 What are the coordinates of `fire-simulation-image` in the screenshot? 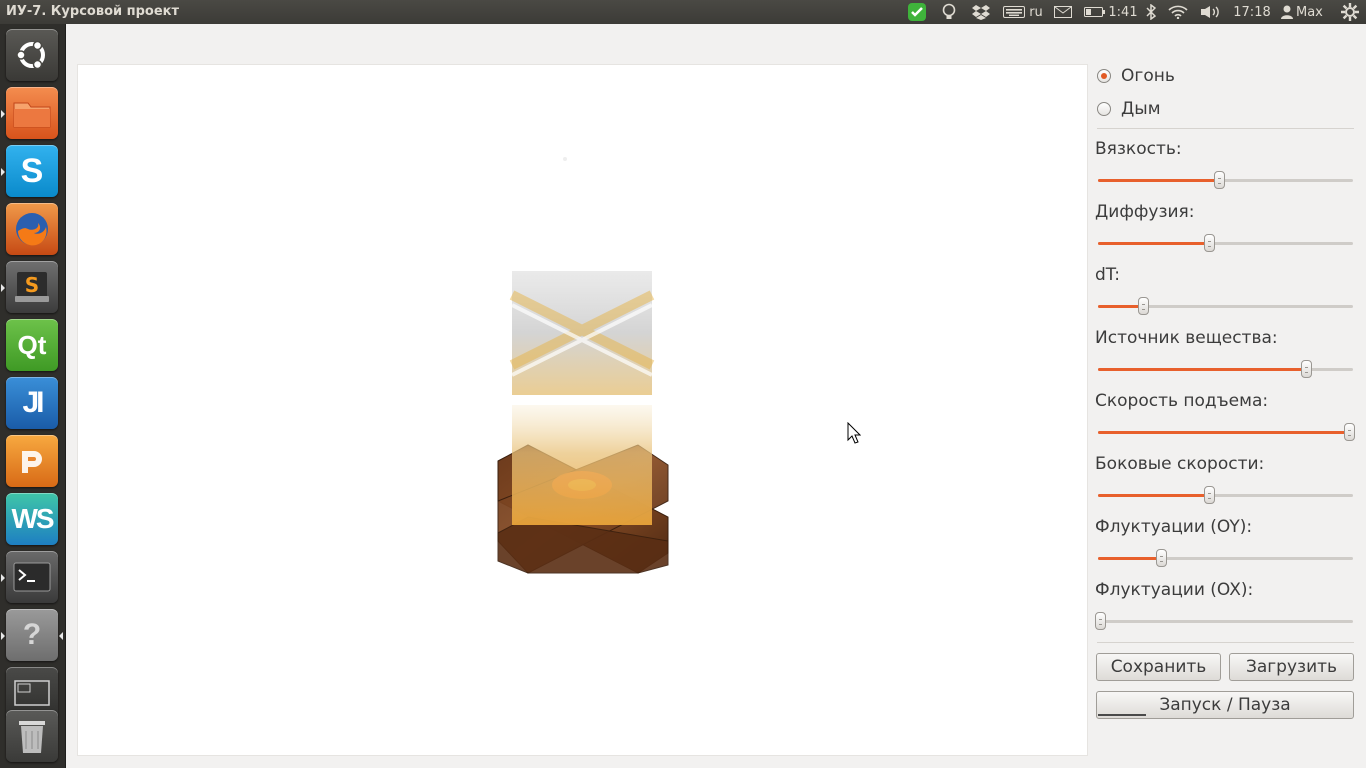 It's located at (583, 365).